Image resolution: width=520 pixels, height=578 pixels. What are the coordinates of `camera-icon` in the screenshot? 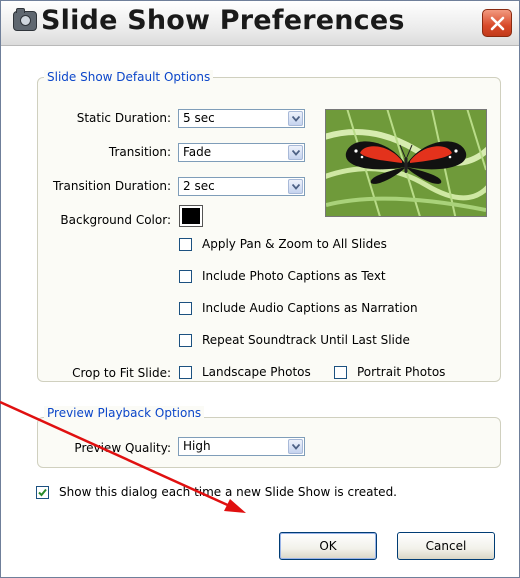 It's located at (25, 19).